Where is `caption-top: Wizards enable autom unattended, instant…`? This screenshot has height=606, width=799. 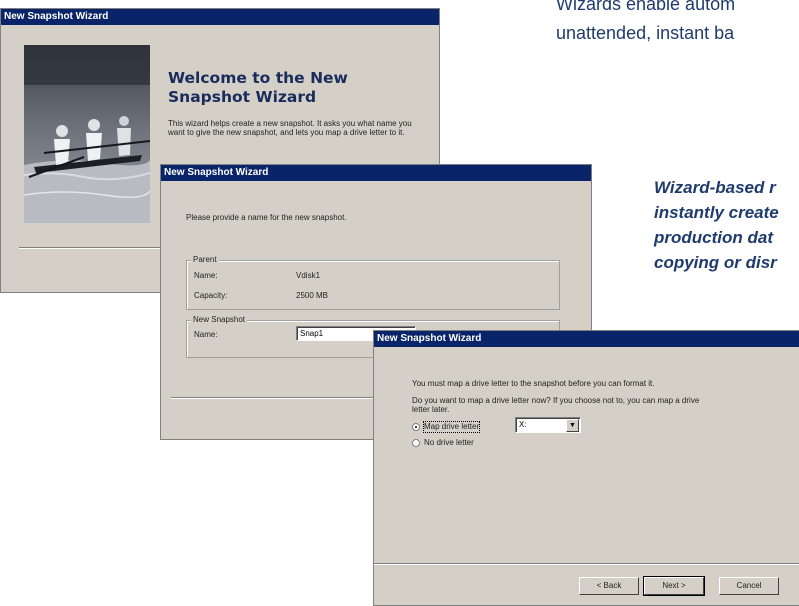
caption-top: Wizards enable autom unattended, instant… is located at coordinates (645, 24).